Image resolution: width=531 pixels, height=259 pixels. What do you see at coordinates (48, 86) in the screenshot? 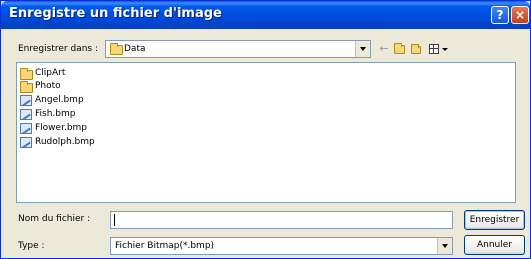
I see `file-name: Photo` at bounding box center [48, 86].